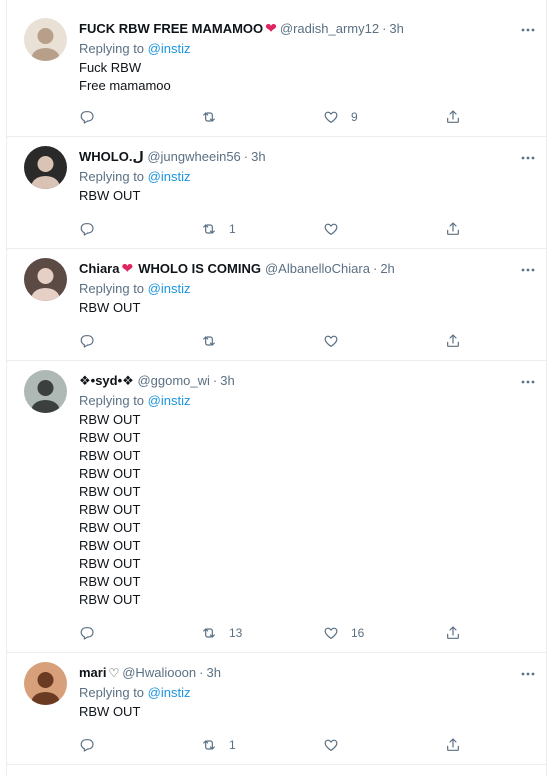  Describe the element at coordinates (329, 28) in the screenshot. I see `user-handle: @radish_army12` at that location.